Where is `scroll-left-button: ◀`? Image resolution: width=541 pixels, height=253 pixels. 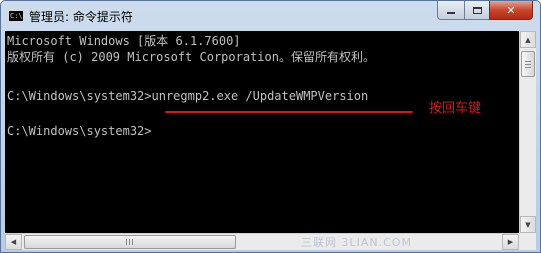
scroll-left-button: ◀ is located at coordinates (13, 242).